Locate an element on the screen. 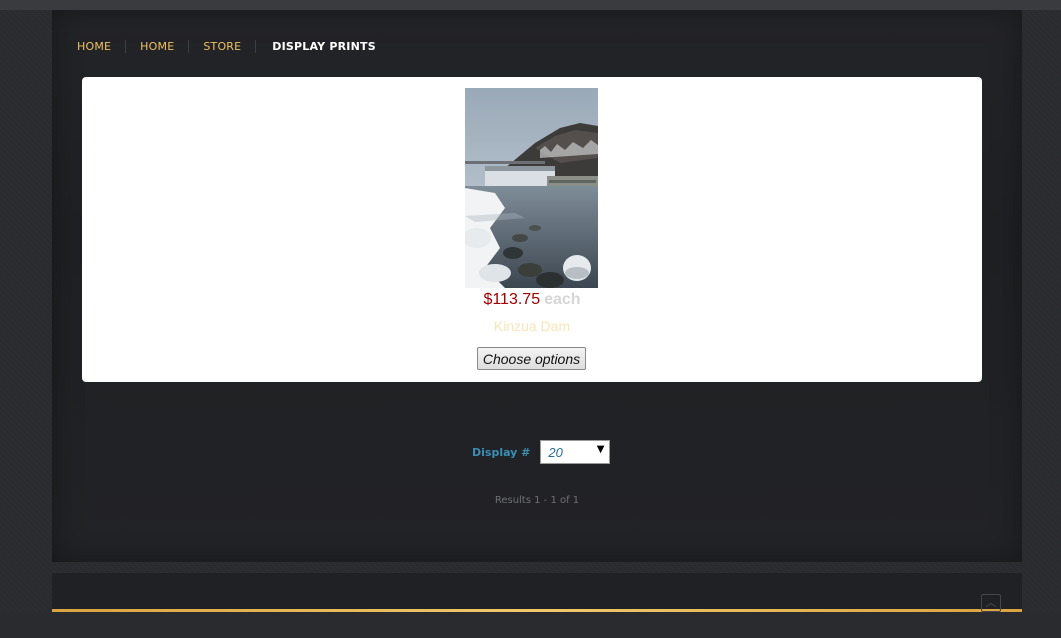 This screenshot has width=1061, height=638. bottom-strip is located at coordinates (530, 625).